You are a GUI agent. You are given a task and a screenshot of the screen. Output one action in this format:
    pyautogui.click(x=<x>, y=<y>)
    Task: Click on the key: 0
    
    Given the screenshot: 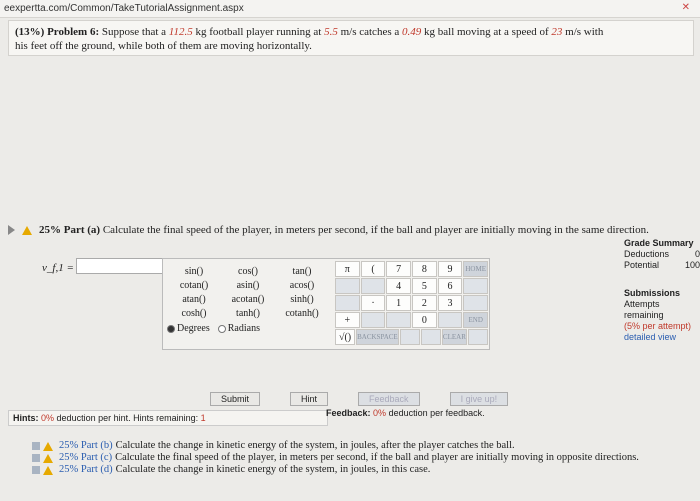 What is the action you would take?
    pyautogui.click(x=424, y=320)
    